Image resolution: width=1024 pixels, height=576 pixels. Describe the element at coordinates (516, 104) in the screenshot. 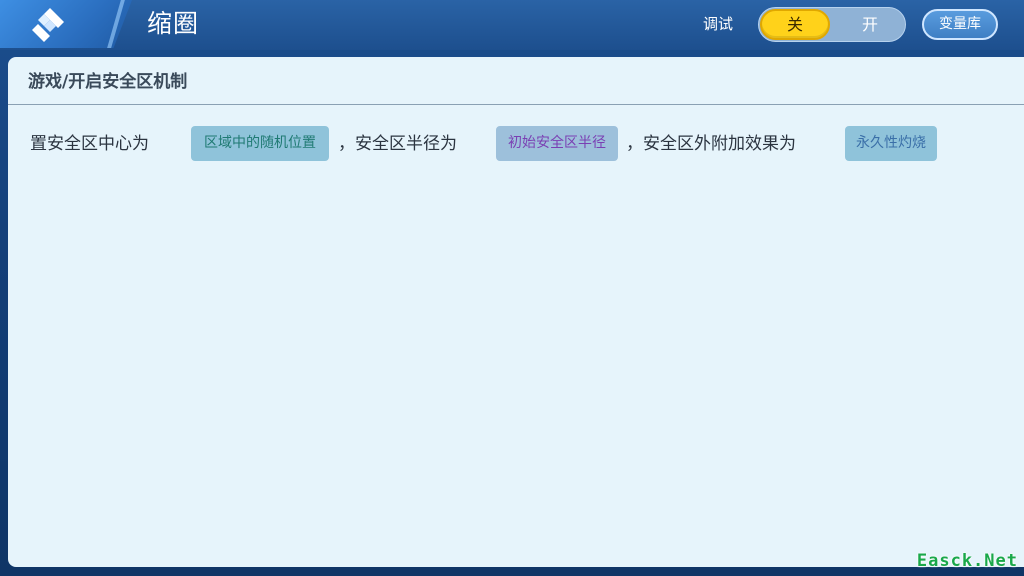

I see `divider` at that location.